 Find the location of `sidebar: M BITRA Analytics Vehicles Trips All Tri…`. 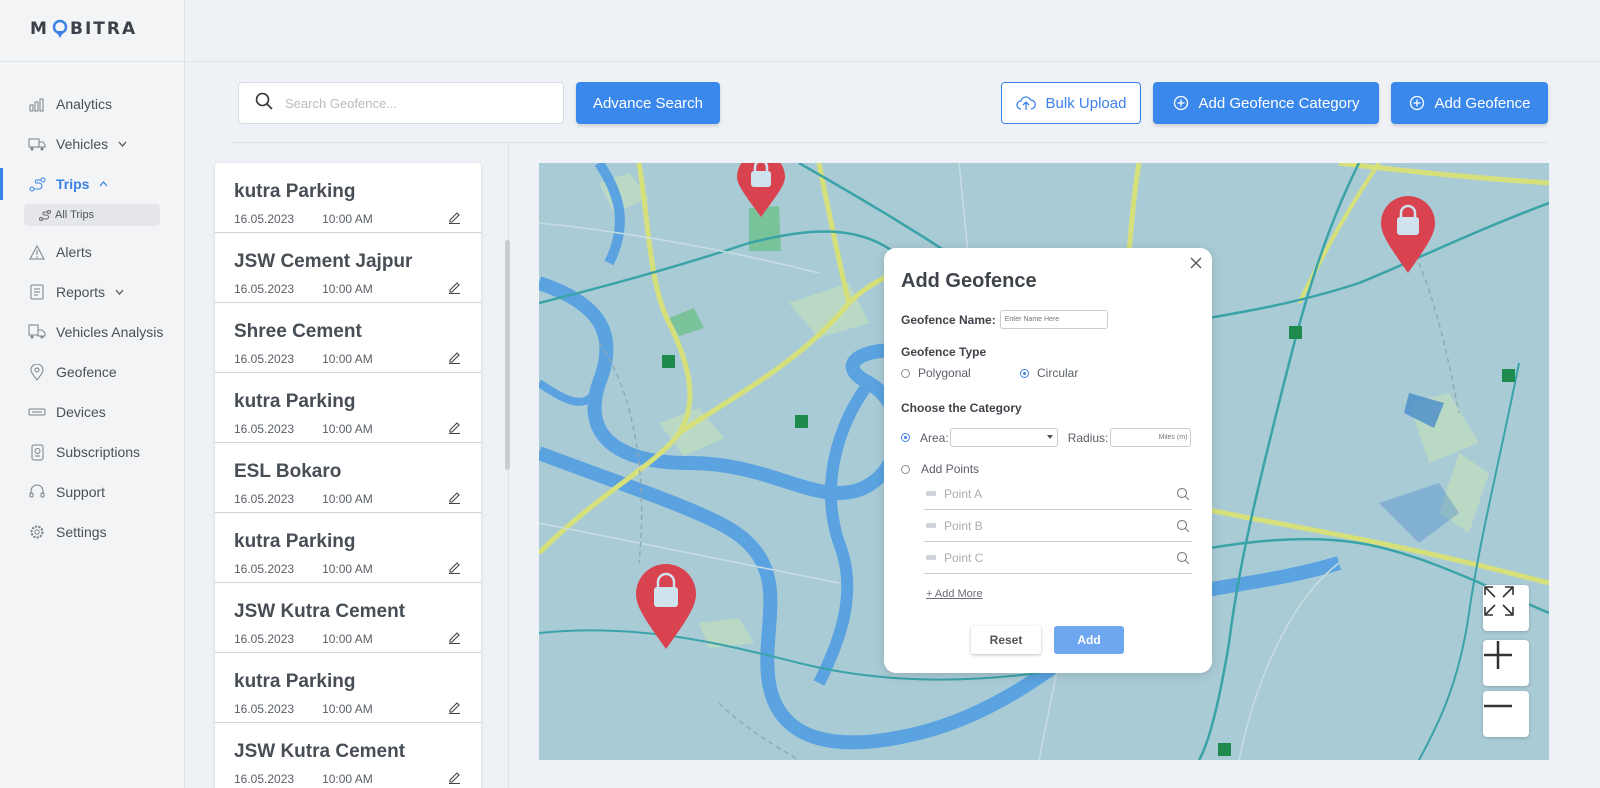

sidebar: M BITRA Analytics Vehicles Trips All Tri… is located at coordinates (92, 394).